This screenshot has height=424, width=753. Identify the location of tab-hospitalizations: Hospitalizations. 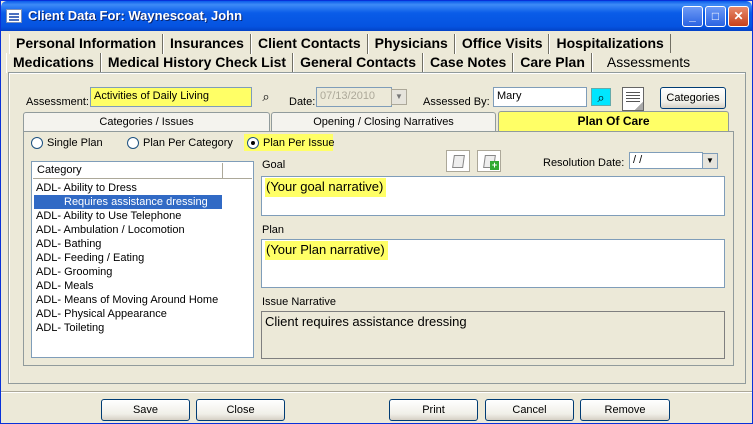
(610, 44).